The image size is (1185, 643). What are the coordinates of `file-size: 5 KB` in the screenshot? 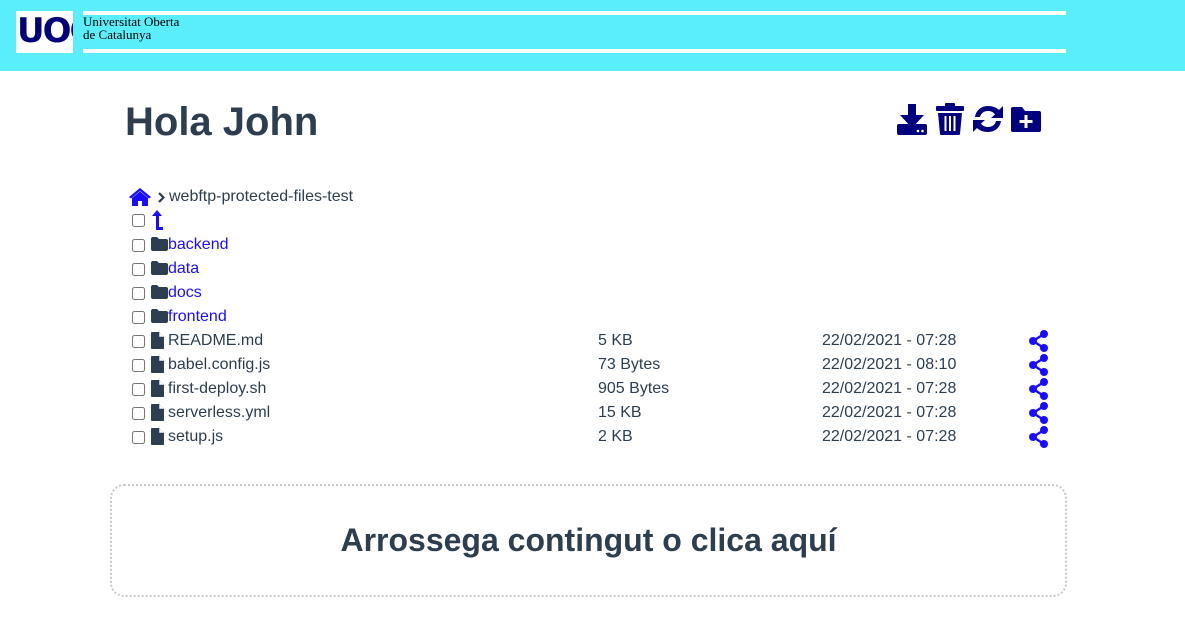 It's located at (615, 340).